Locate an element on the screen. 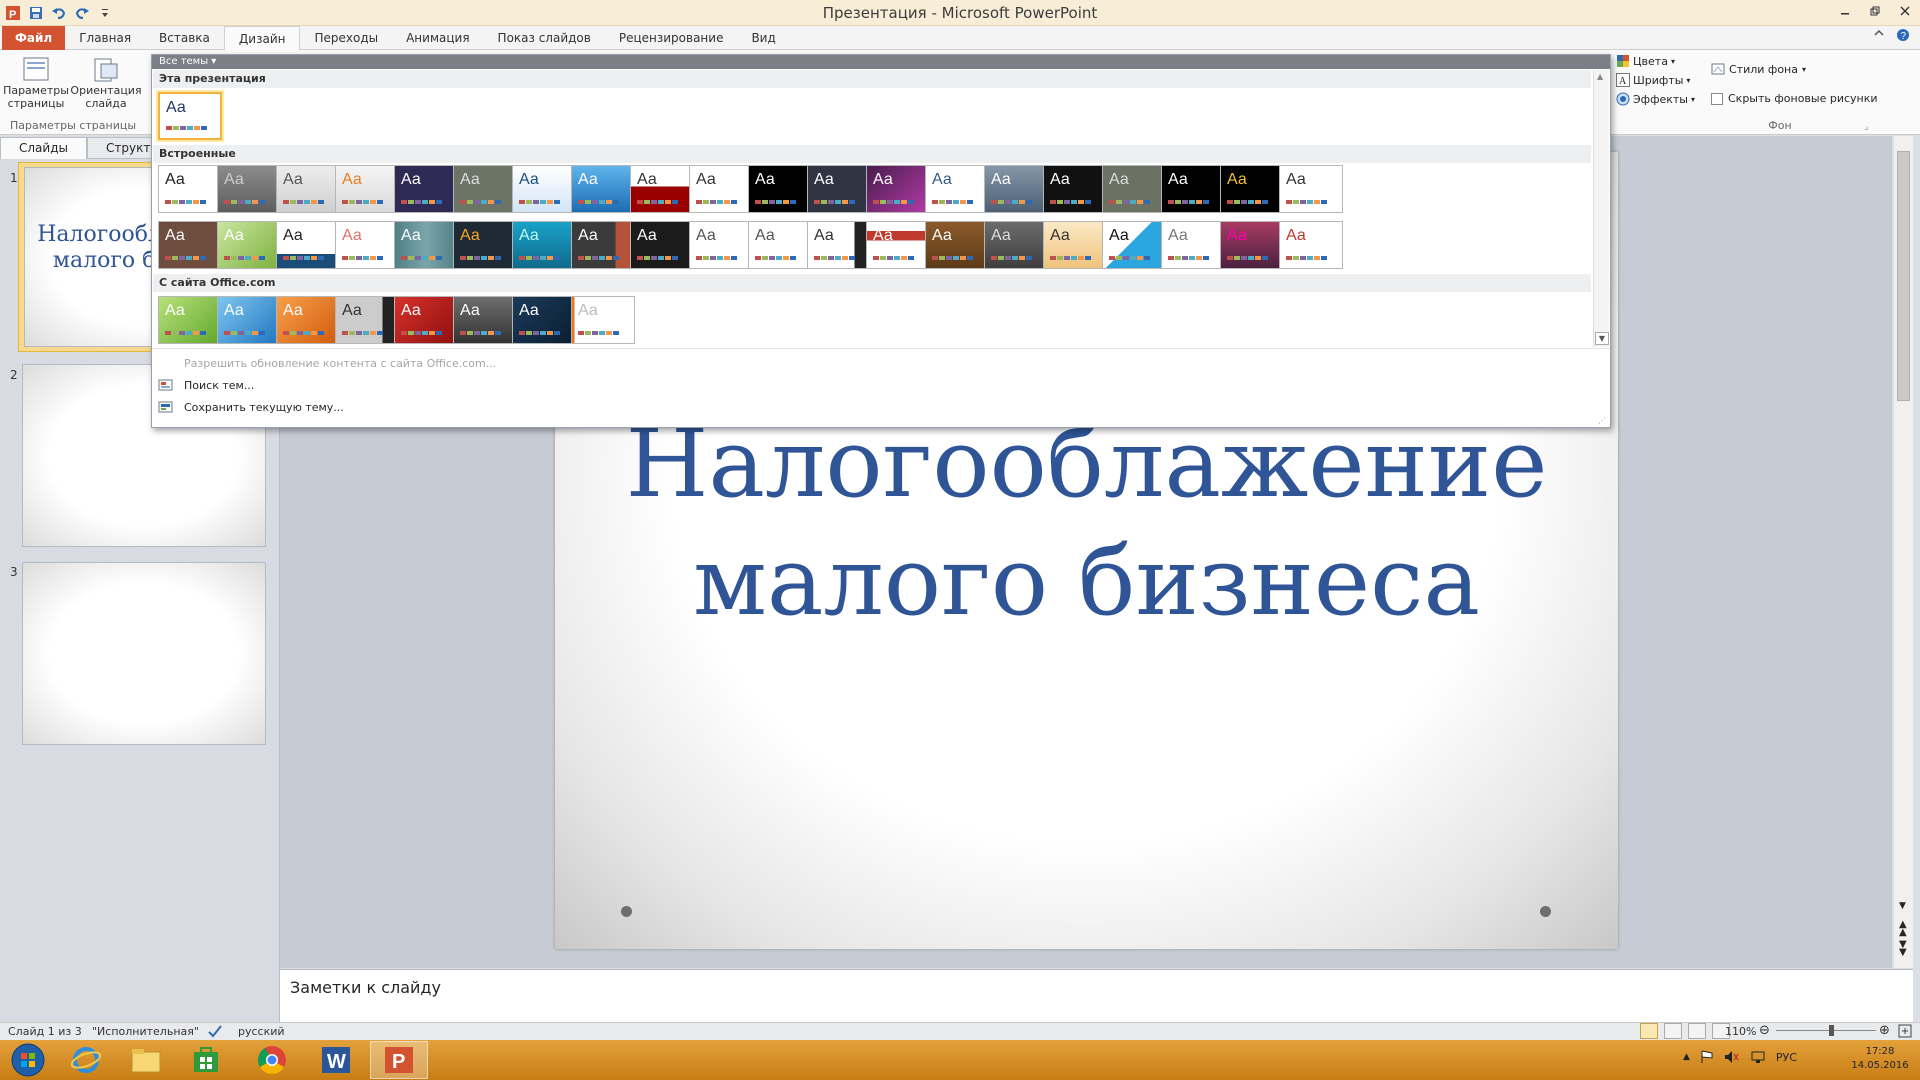 This screenshot has height=1080, width=1920. zoom-level: 110% is located at coordinates (1740, 1031).